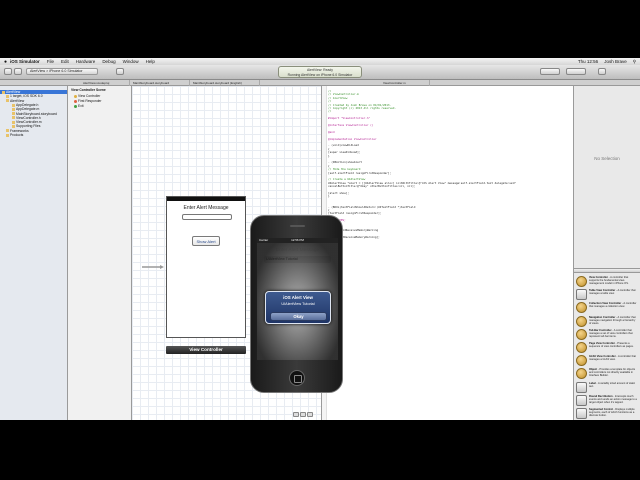 The height and width of the screenshot is (480, 640). Describe the element at coordinates (607, 270) in the screenshot. I see `object-library-header` at that location.